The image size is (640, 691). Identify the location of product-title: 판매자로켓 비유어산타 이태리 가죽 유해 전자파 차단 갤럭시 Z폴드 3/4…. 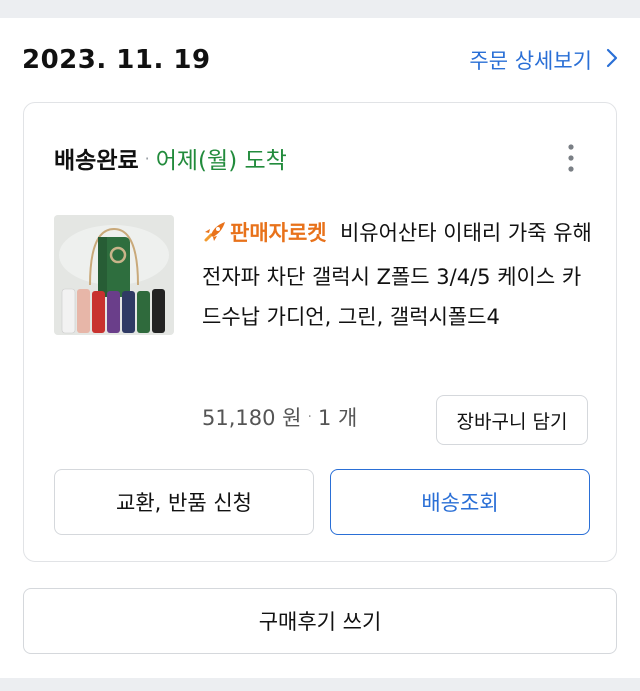
(398, 275).